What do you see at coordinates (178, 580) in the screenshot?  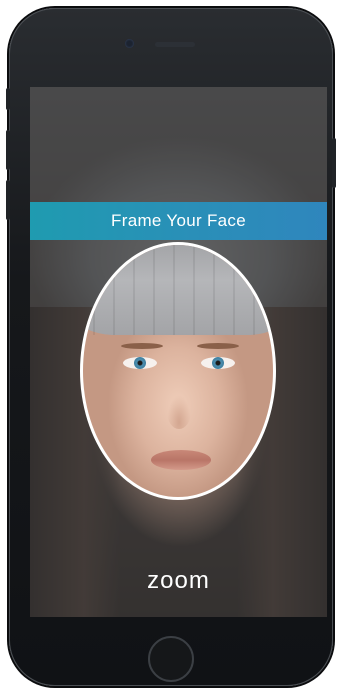 I see `zoom-logo: zoom` at bounding box center [178, 580].